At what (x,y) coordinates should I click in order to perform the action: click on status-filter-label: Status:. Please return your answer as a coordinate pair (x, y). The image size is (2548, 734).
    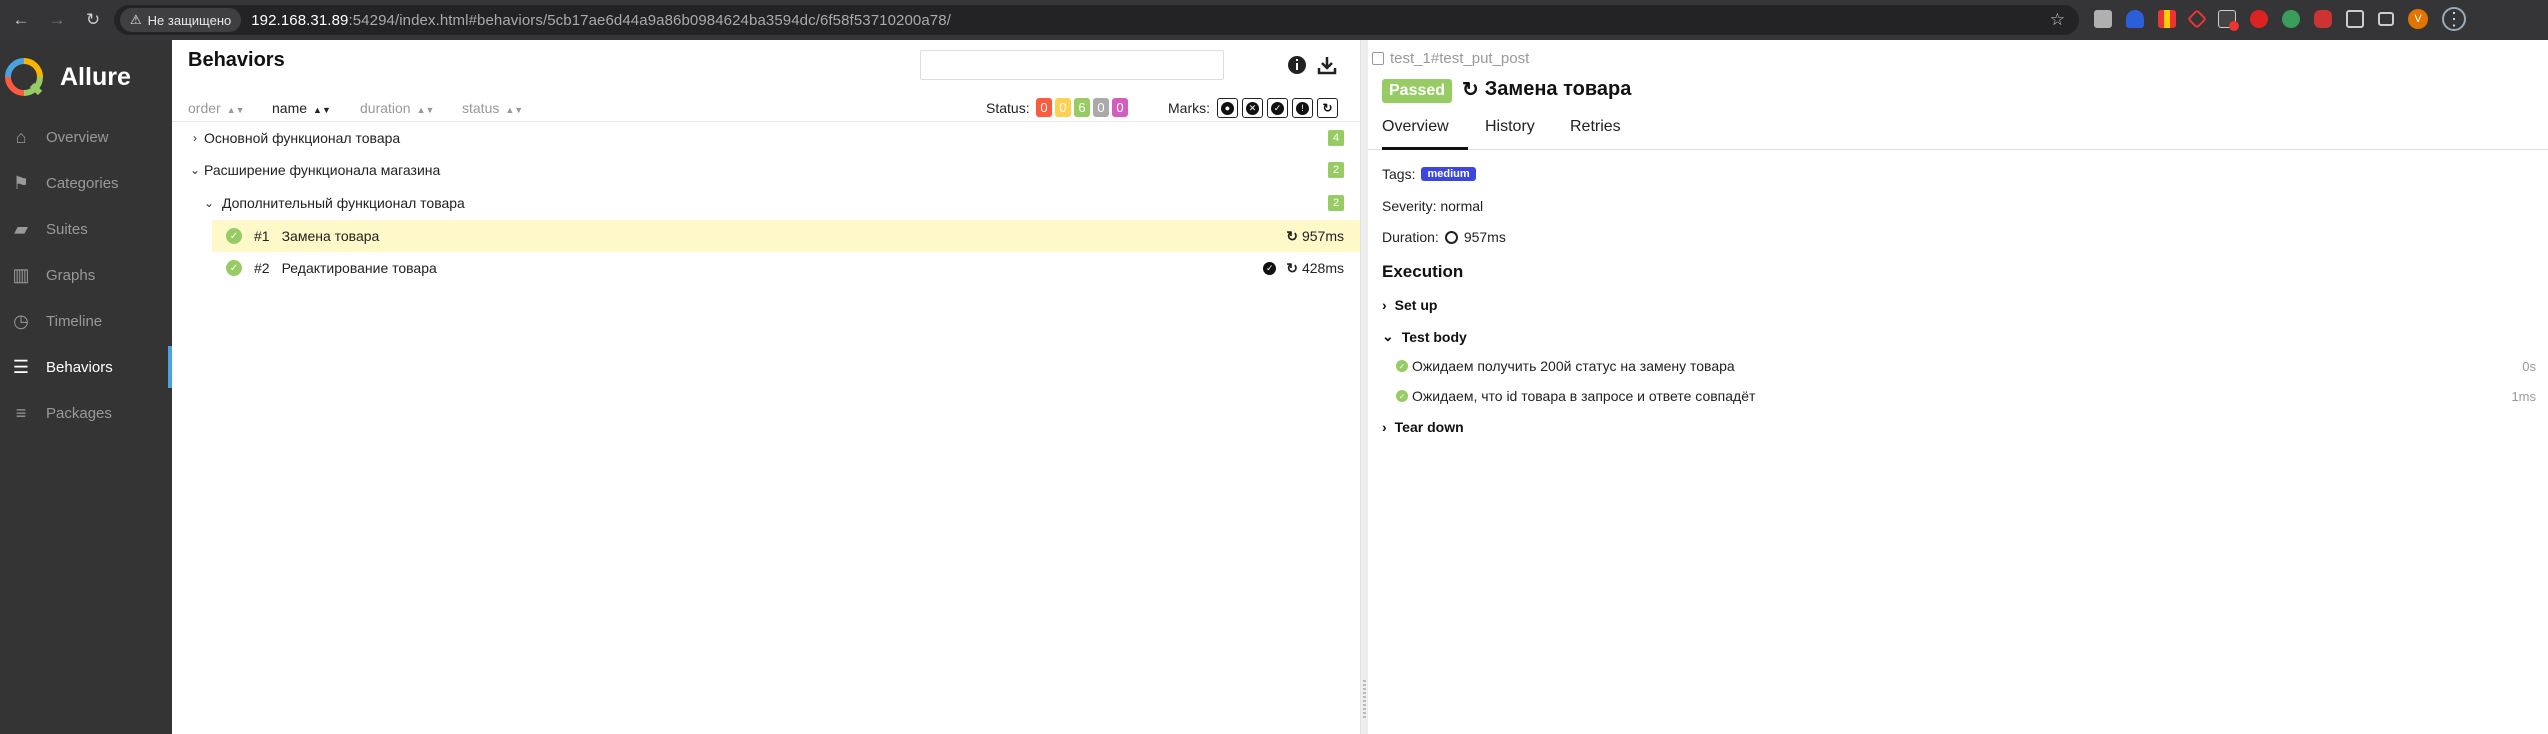
    Looking at the image, I should click on (1008, 108).